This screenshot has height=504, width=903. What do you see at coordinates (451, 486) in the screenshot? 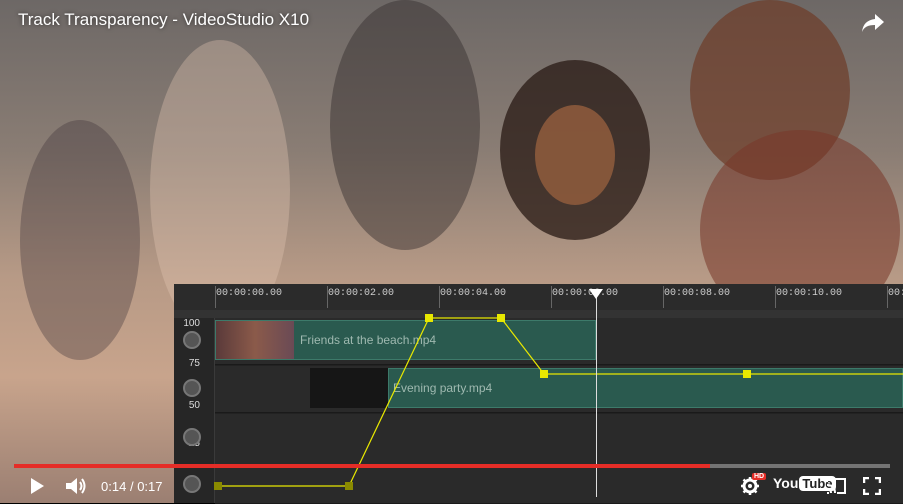
I see `player-controls: 0:14 / 0:17 HD You Tube` at bounding box center [451, 486].